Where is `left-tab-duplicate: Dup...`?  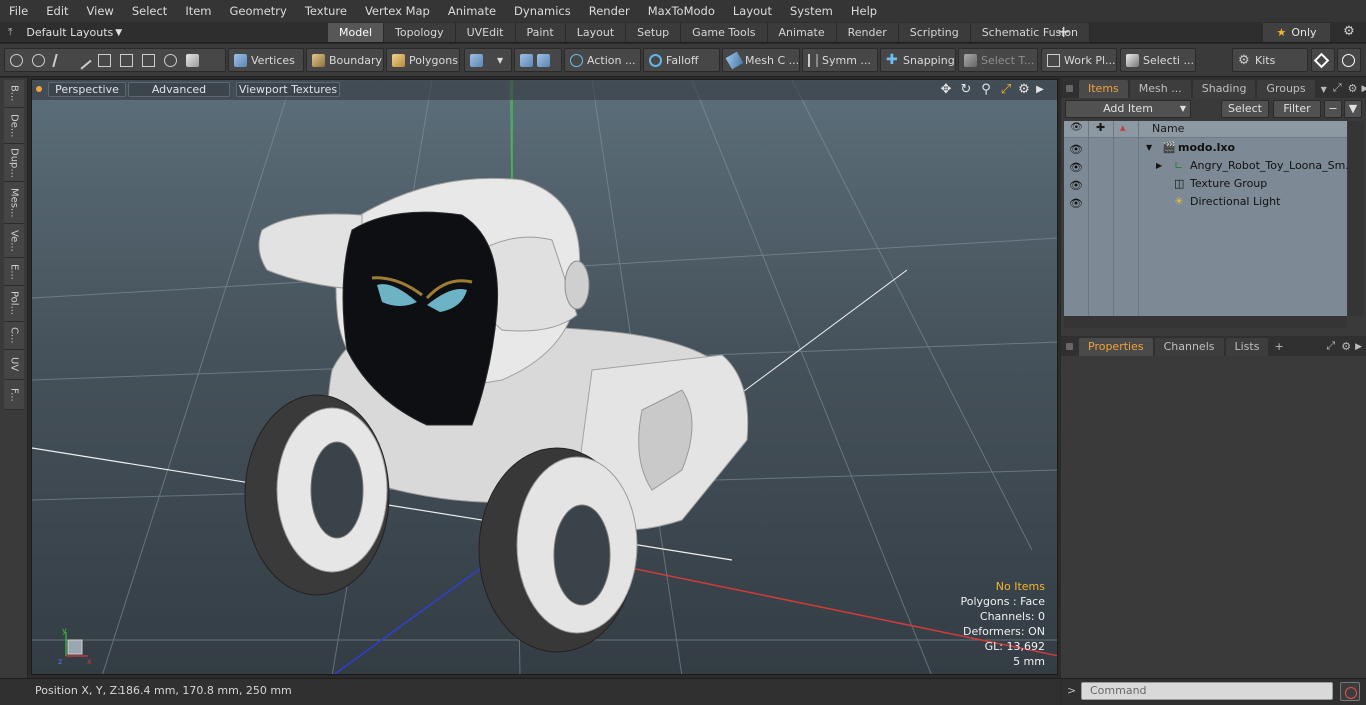
left-tab-duplicate: Dup... is located at coordinates (14, 163).